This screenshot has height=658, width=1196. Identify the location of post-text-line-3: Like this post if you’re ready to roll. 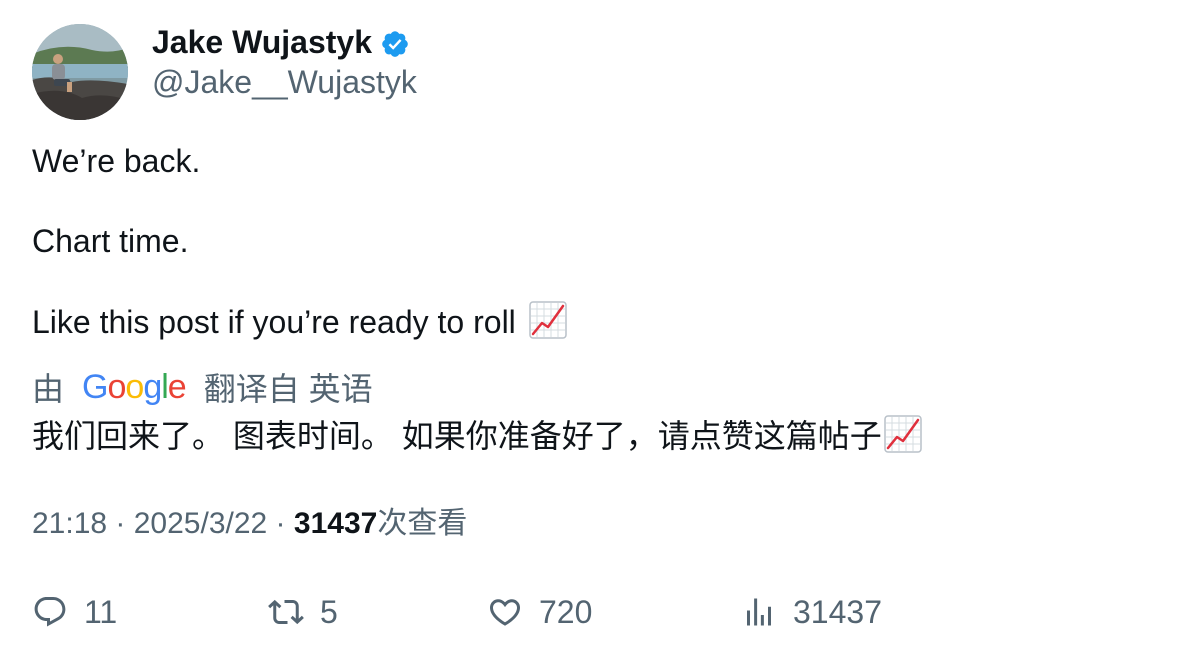
(299, 321).